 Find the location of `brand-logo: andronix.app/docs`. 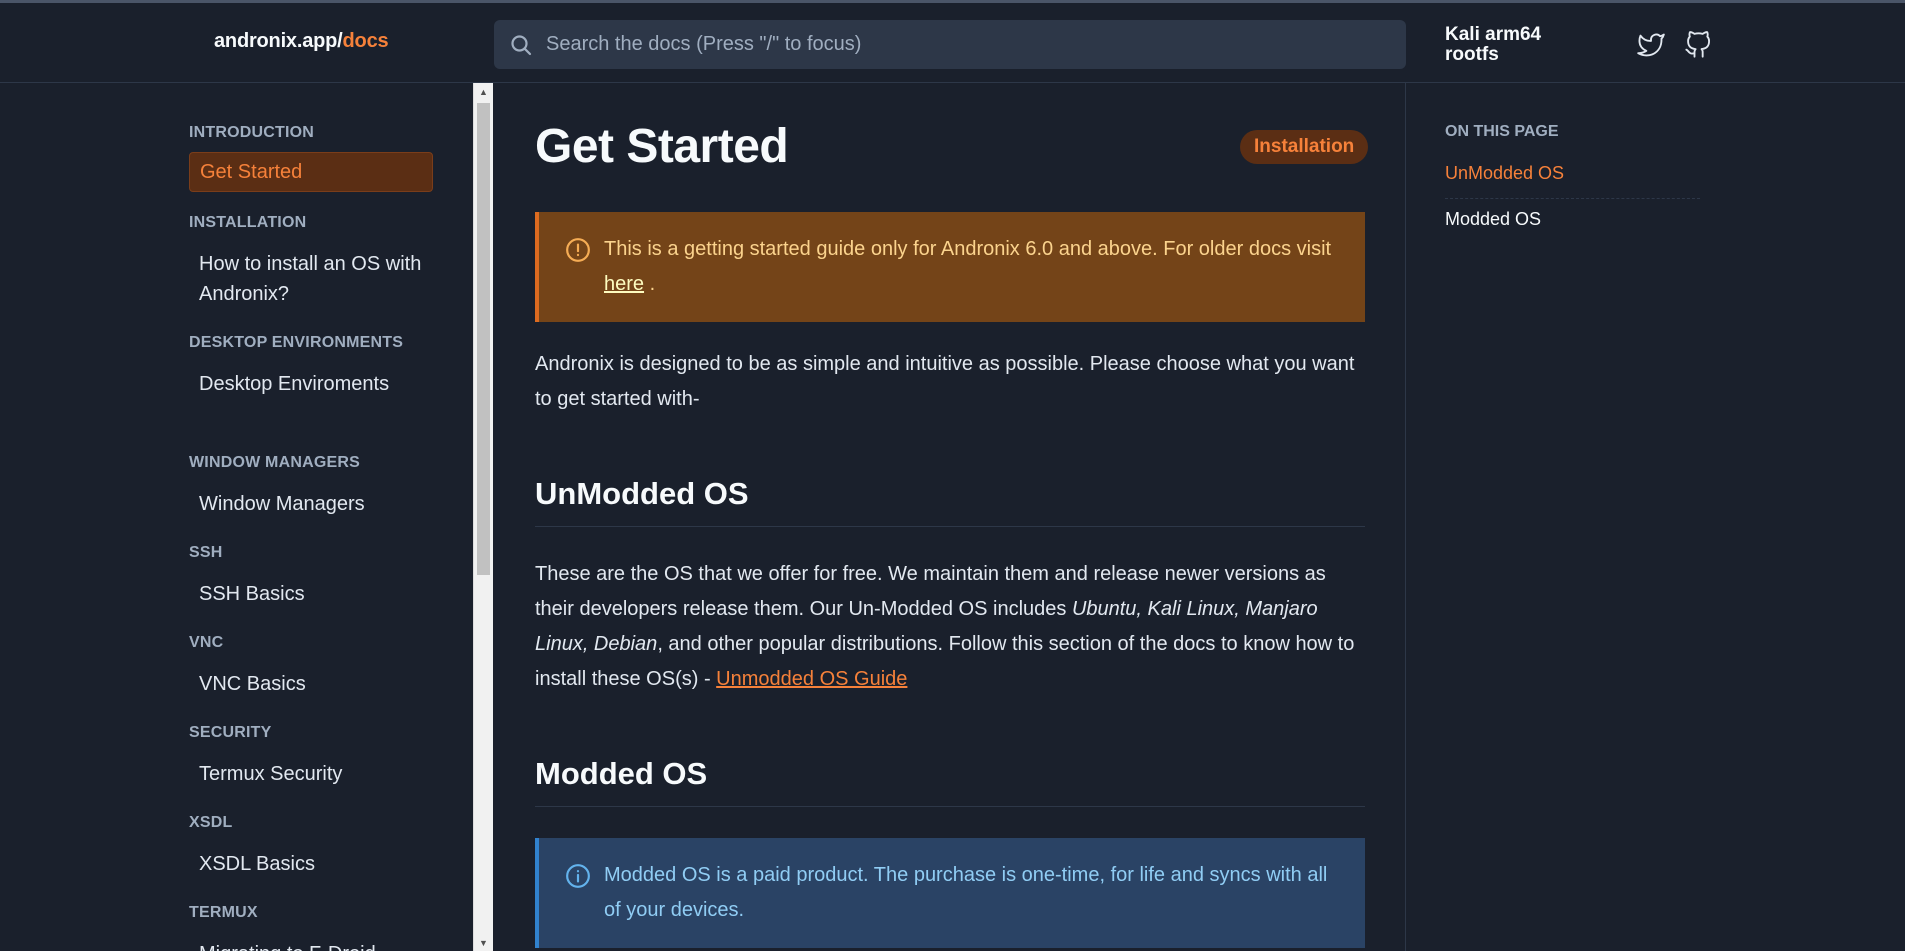

brand-logo: andronix.app/docs is located at coordinates (301, 41).